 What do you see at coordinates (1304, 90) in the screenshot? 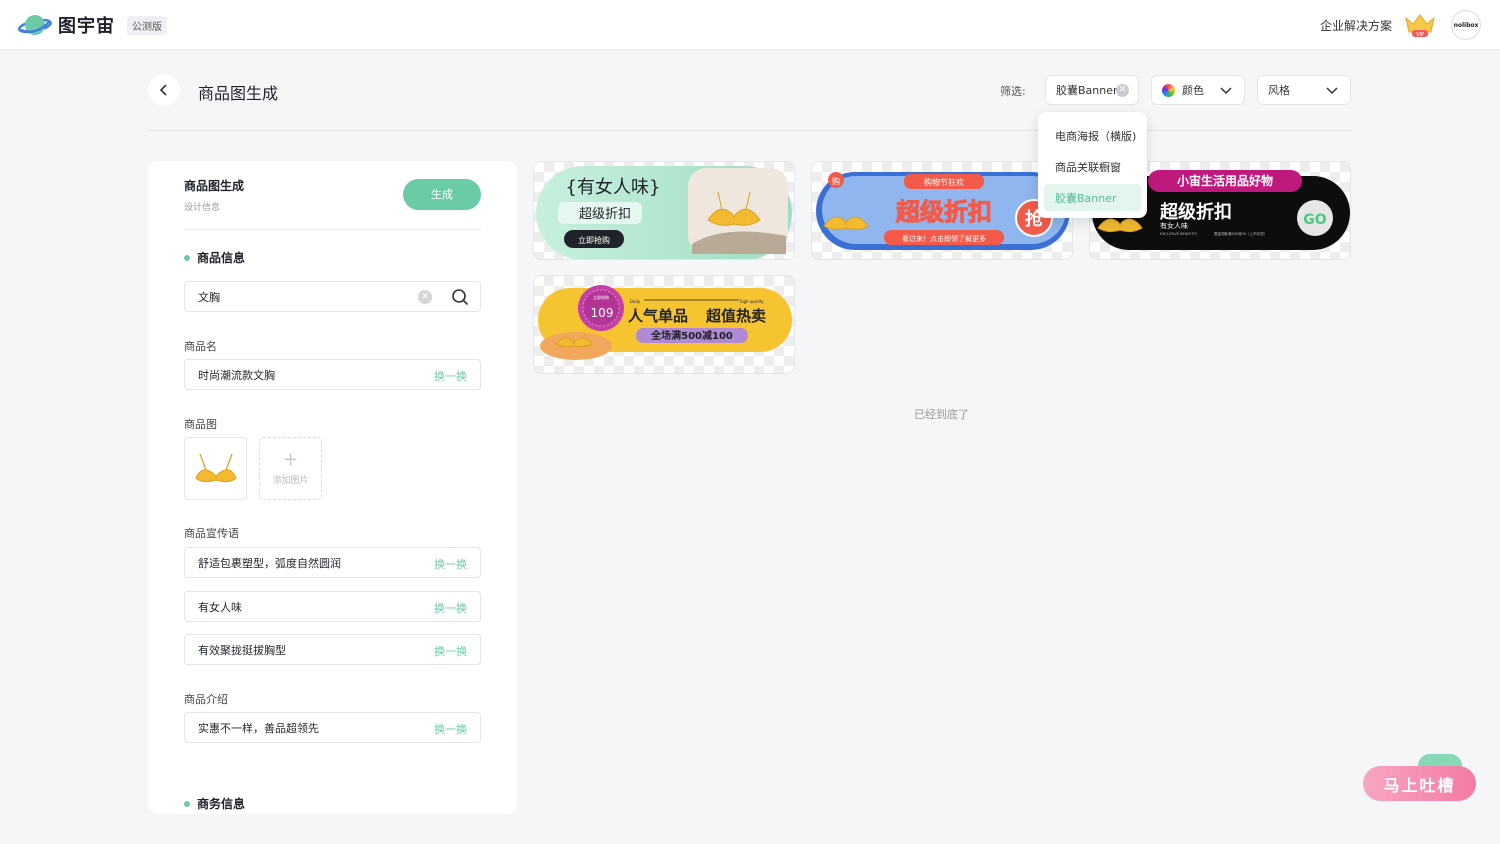
I see `style-select: 风格` at bounding box center [1304, 90].